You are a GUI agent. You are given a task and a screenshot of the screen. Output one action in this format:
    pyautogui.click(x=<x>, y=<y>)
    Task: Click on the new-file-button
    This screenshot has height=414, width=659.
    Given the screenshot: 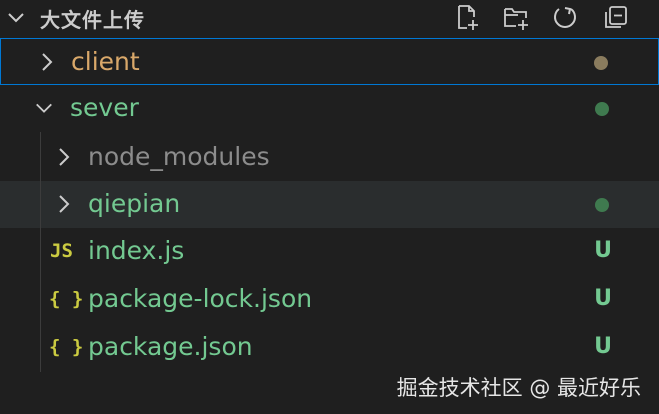 What is the action you would take?
    pyautogui.click(x=467, y=17)
    